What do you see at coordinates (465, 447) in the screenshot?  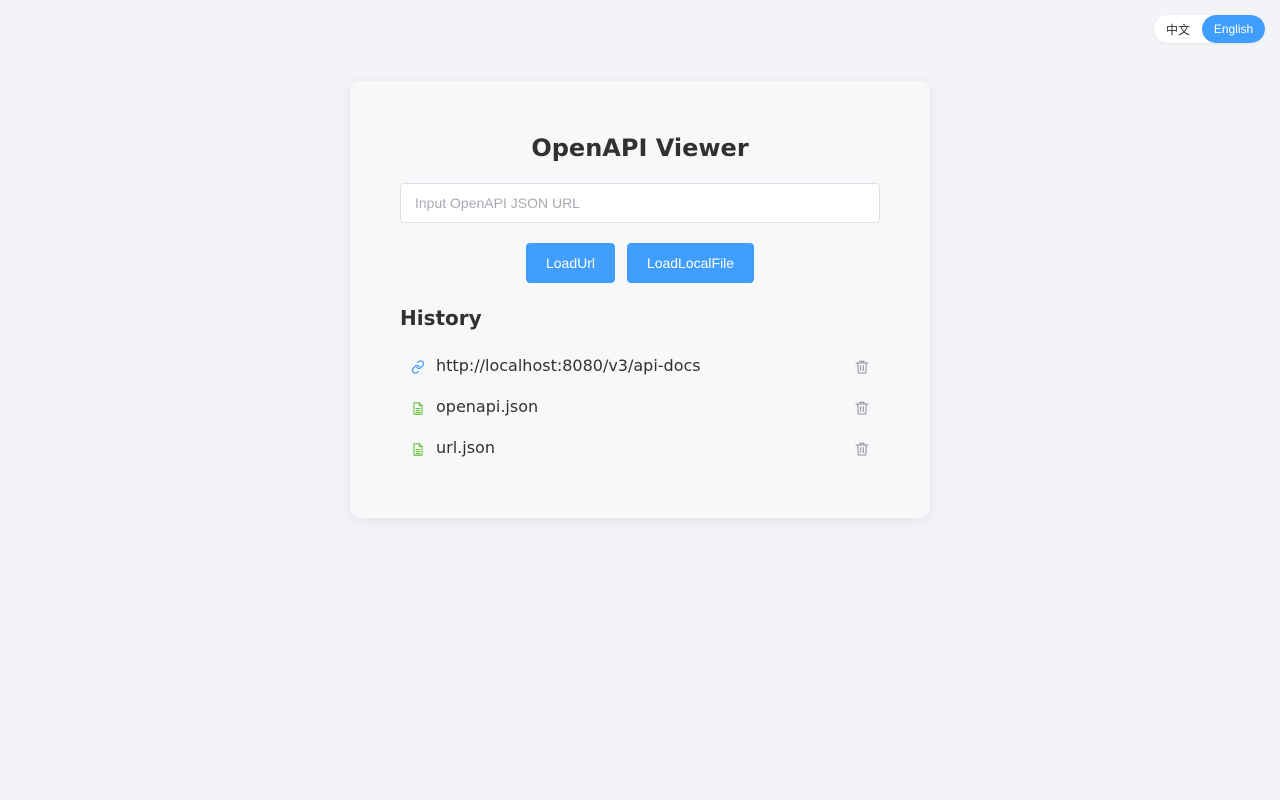 I see `history-item-label: url.json` at bounding box center [465, 447].